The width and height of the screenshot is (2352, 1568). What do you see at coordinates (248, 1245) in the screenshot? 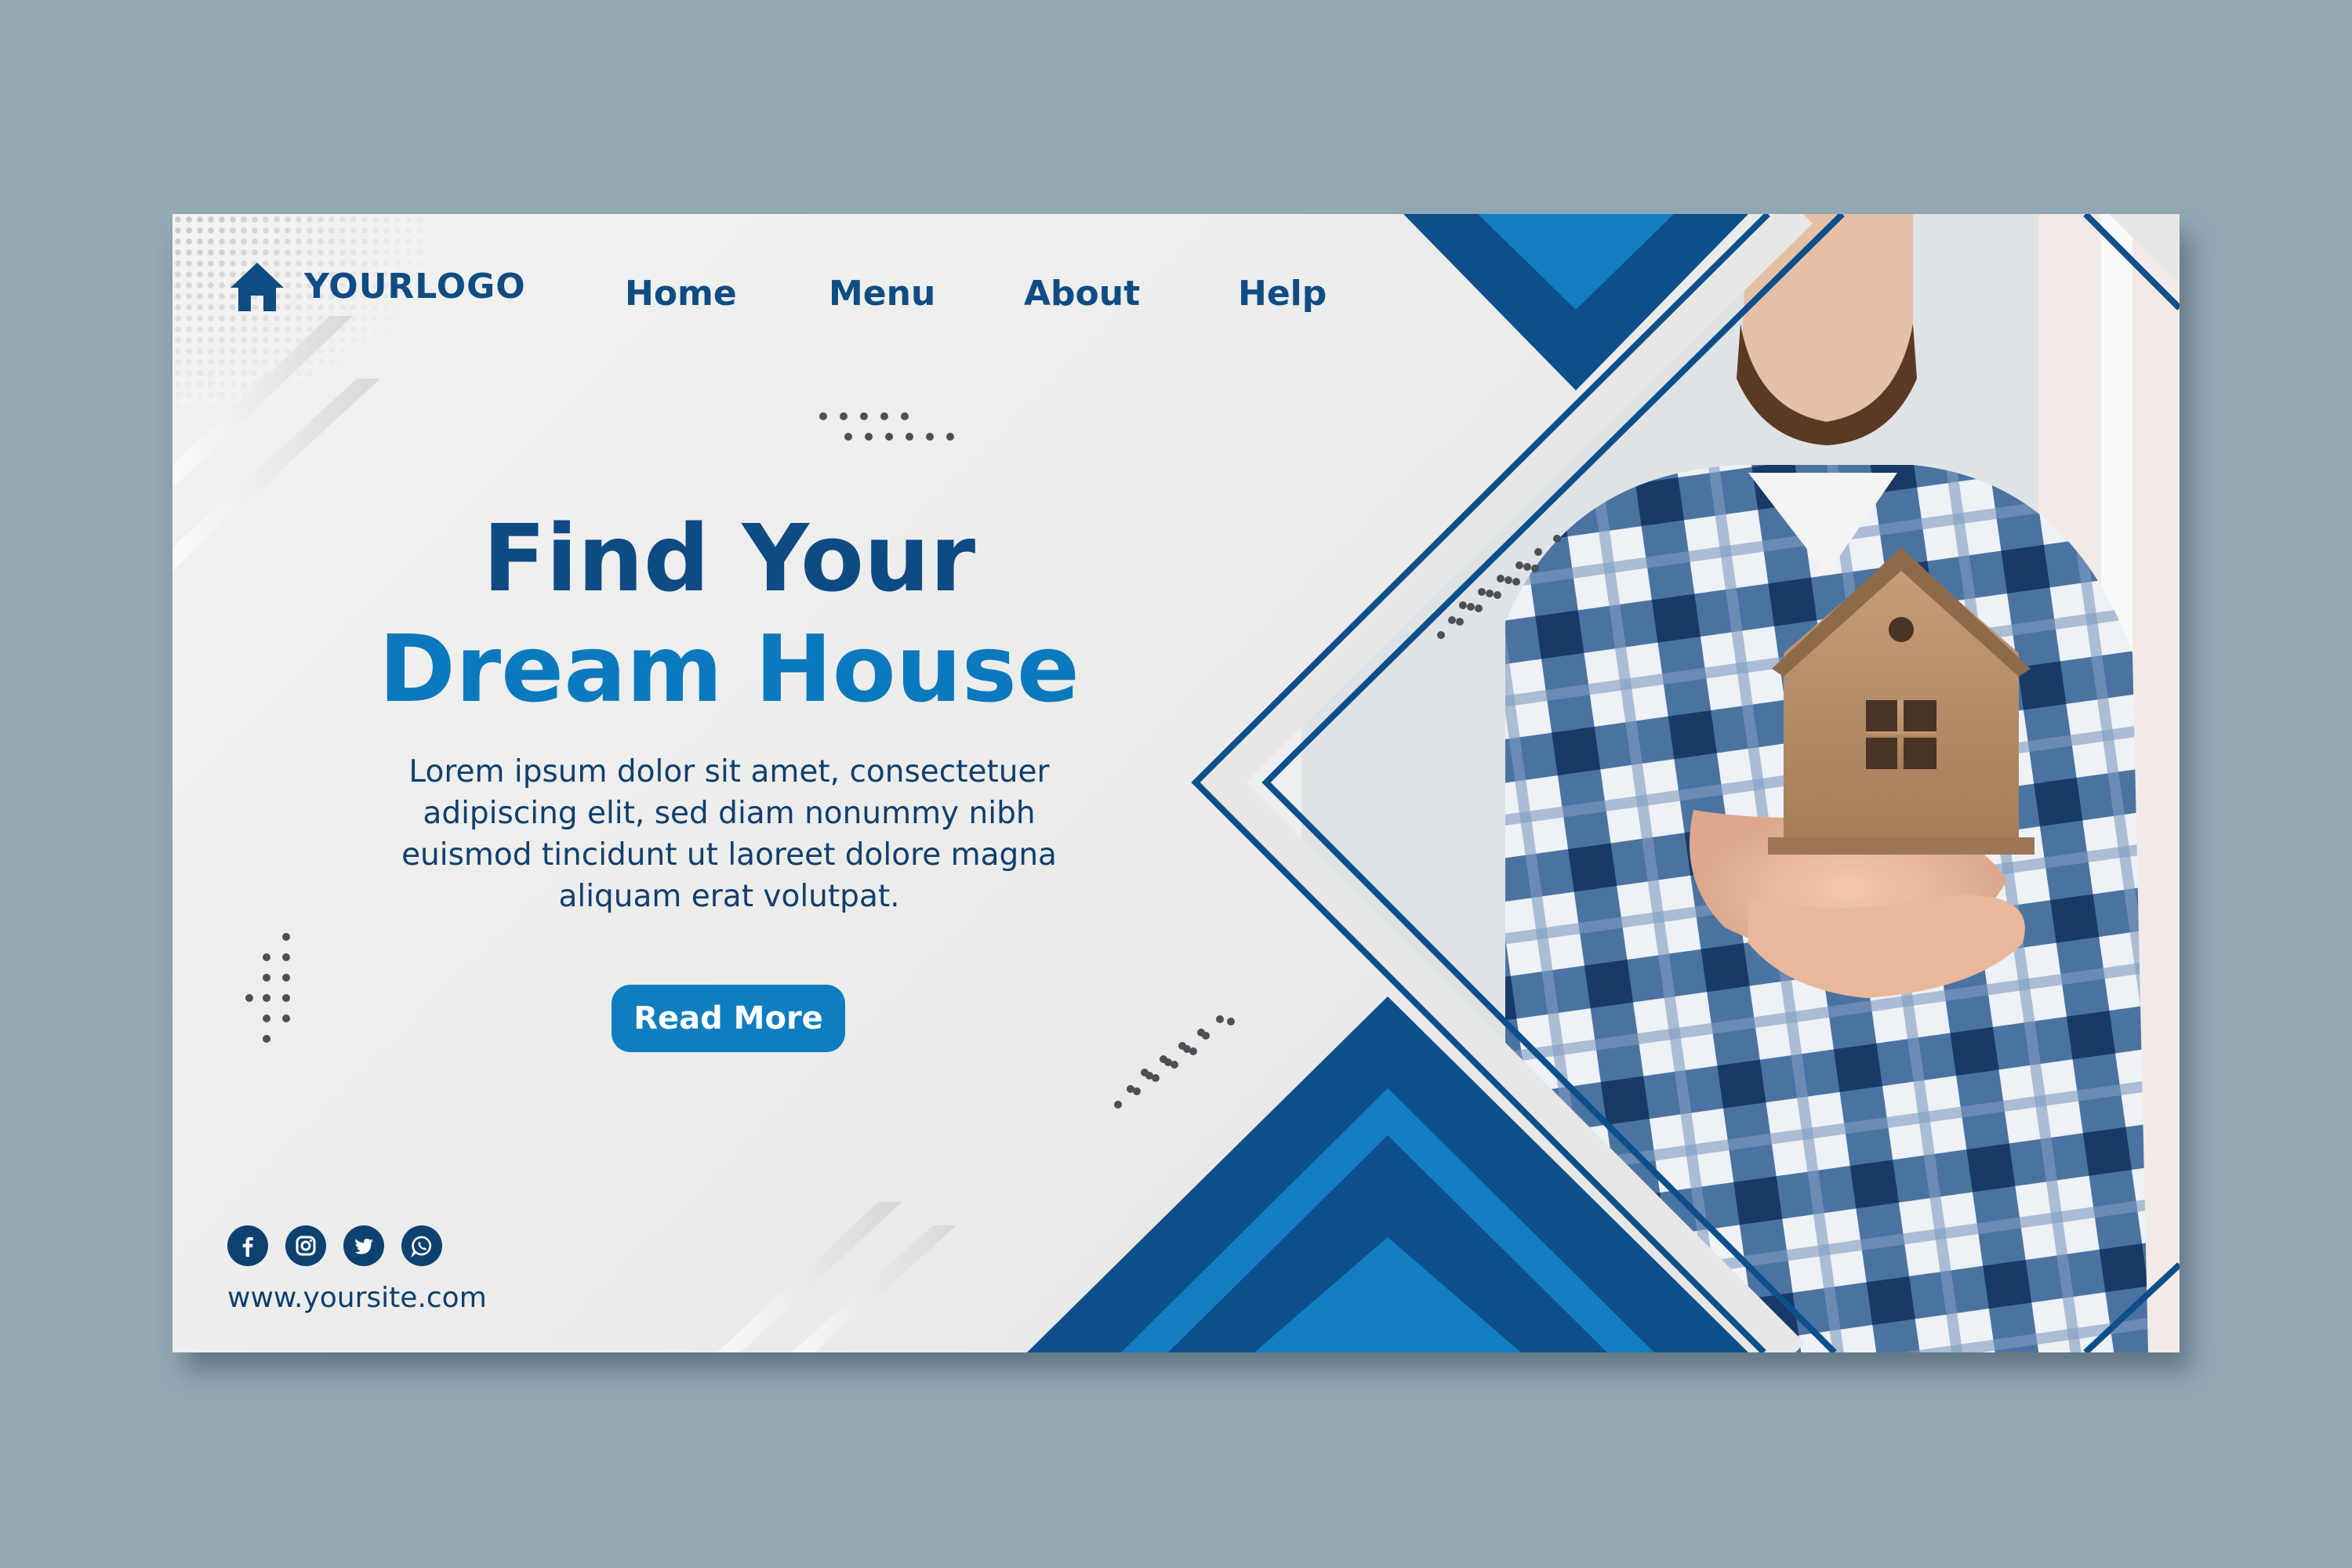
I see `facebook-icon` at bounding box center [248, 1245].